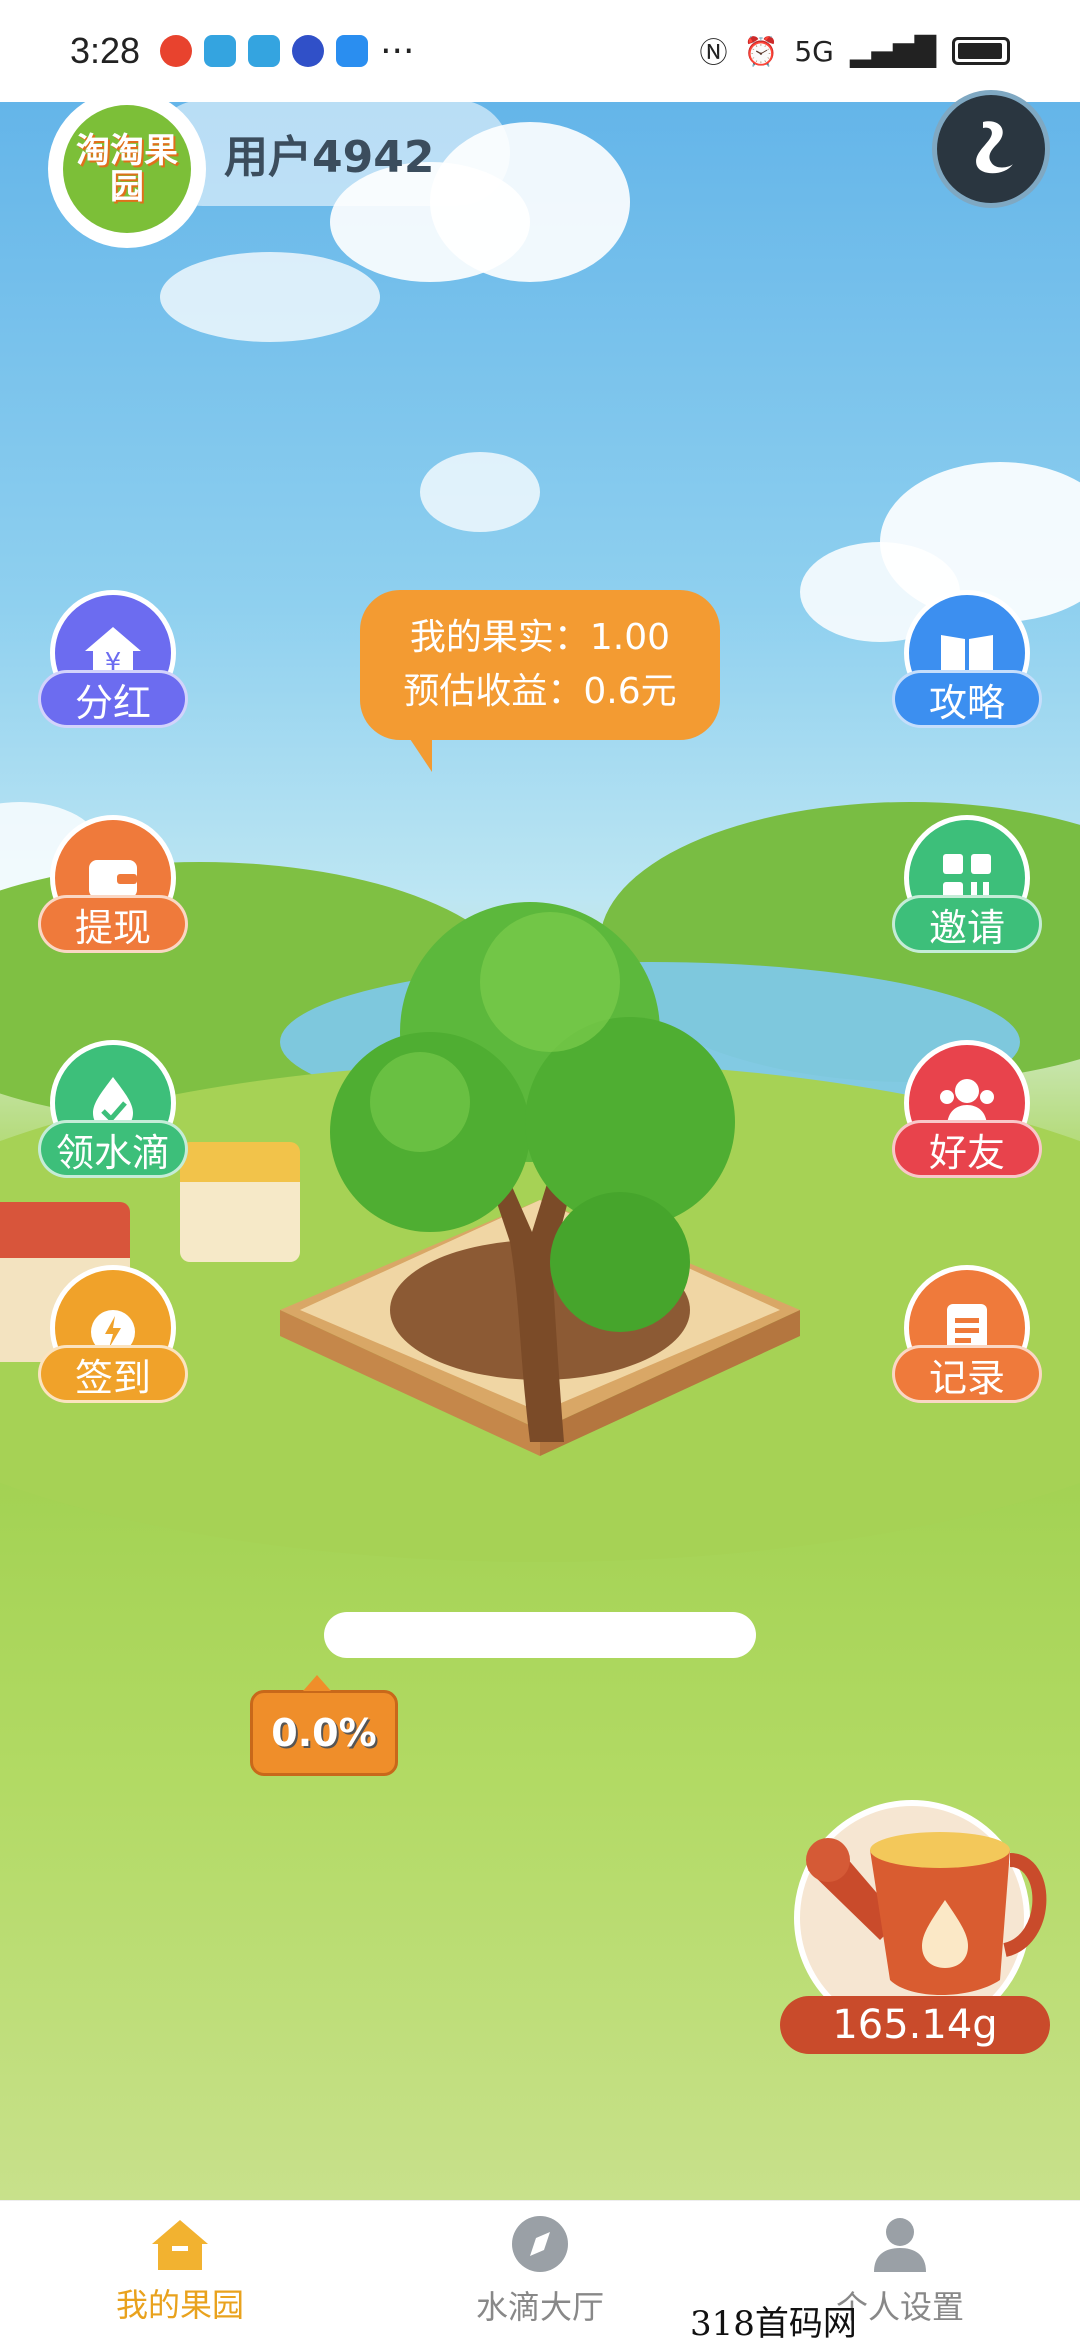 The image size is (1080, 2340). Describe the element at coordinates (761, 51) in the screenshot. I see `alarm-icon: ⏰` at that location.